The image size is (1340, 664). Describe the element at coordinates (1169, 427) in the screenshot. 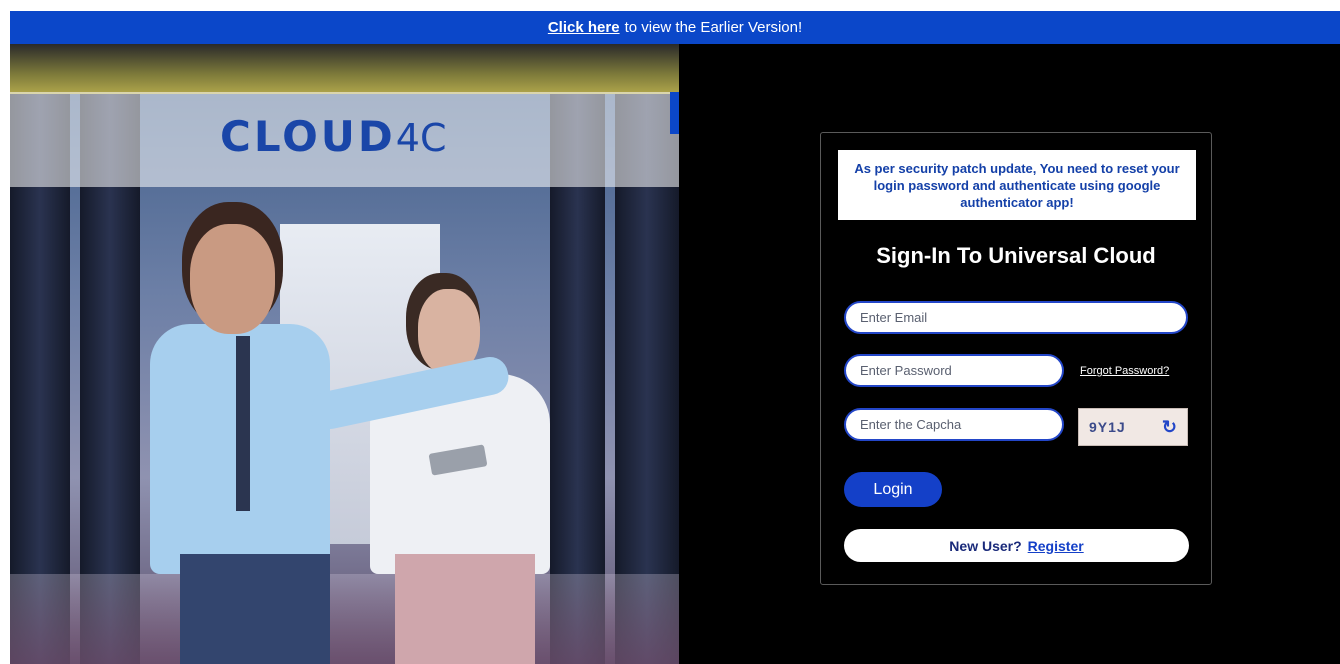

I see `refresh-icon: ↻` at that location.